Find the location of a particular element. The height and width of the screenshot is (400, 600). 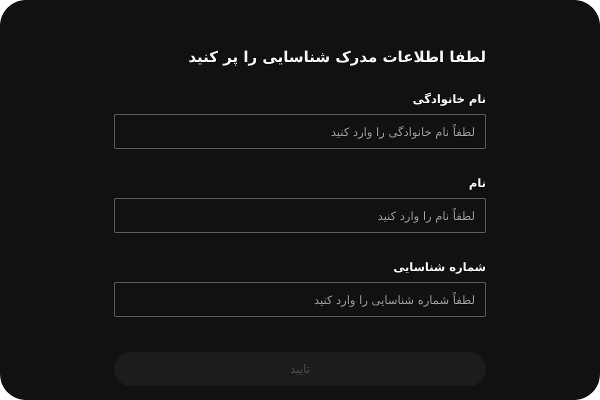

input-field: لطفاً شماره شناسایی را وارد کنید is located at coordinates (300, 299).